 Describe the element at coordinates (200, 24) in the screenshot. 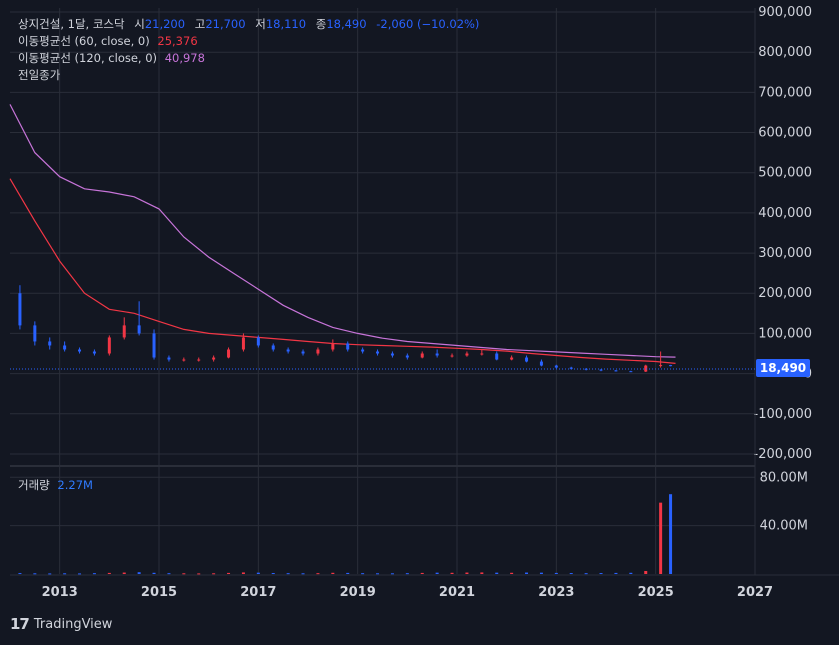

I see `high-label: 고` at that location.